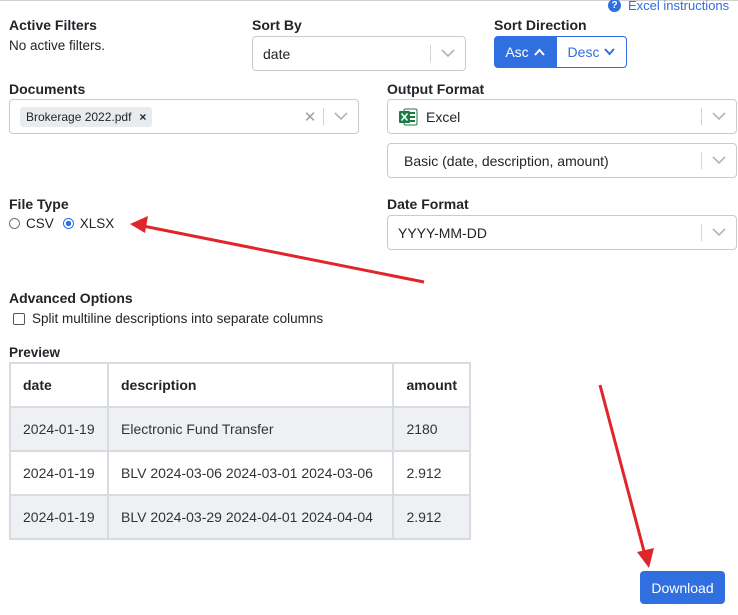 This screenshot has height=615, width=738. What do you see at coordinates (79, 116) in the screenshot?
I see `document-chip-label: Brokerage 2022.pdf` at bounding box center [79, 116].